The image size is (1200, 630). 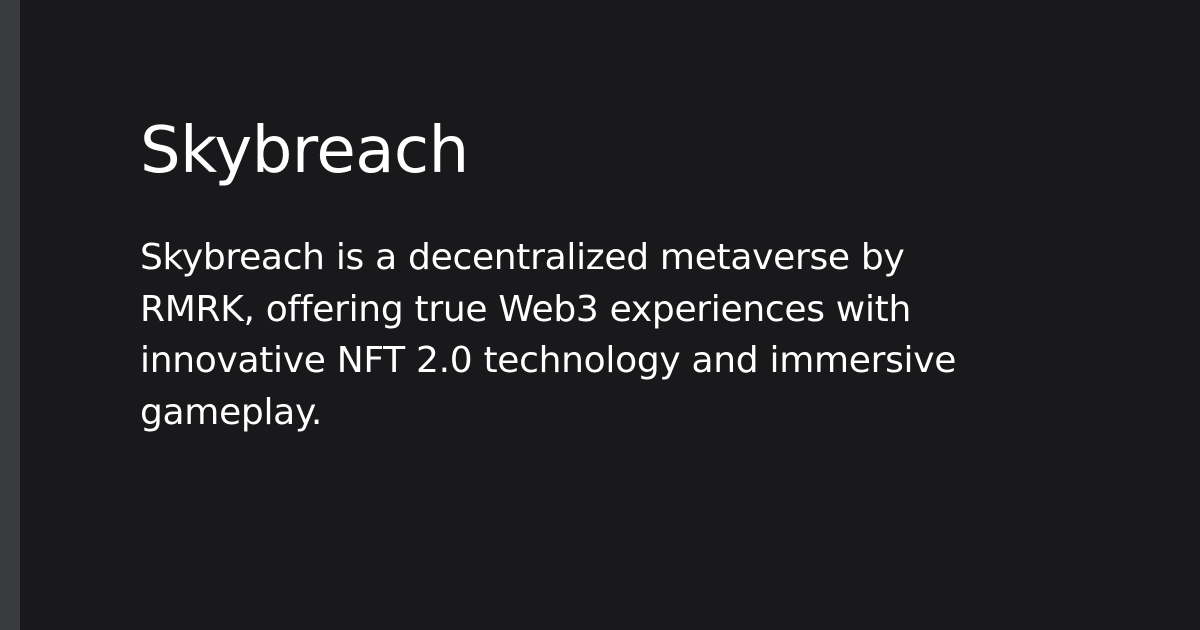 I want to click on left-accent-bar, so click(x=10, y=315).